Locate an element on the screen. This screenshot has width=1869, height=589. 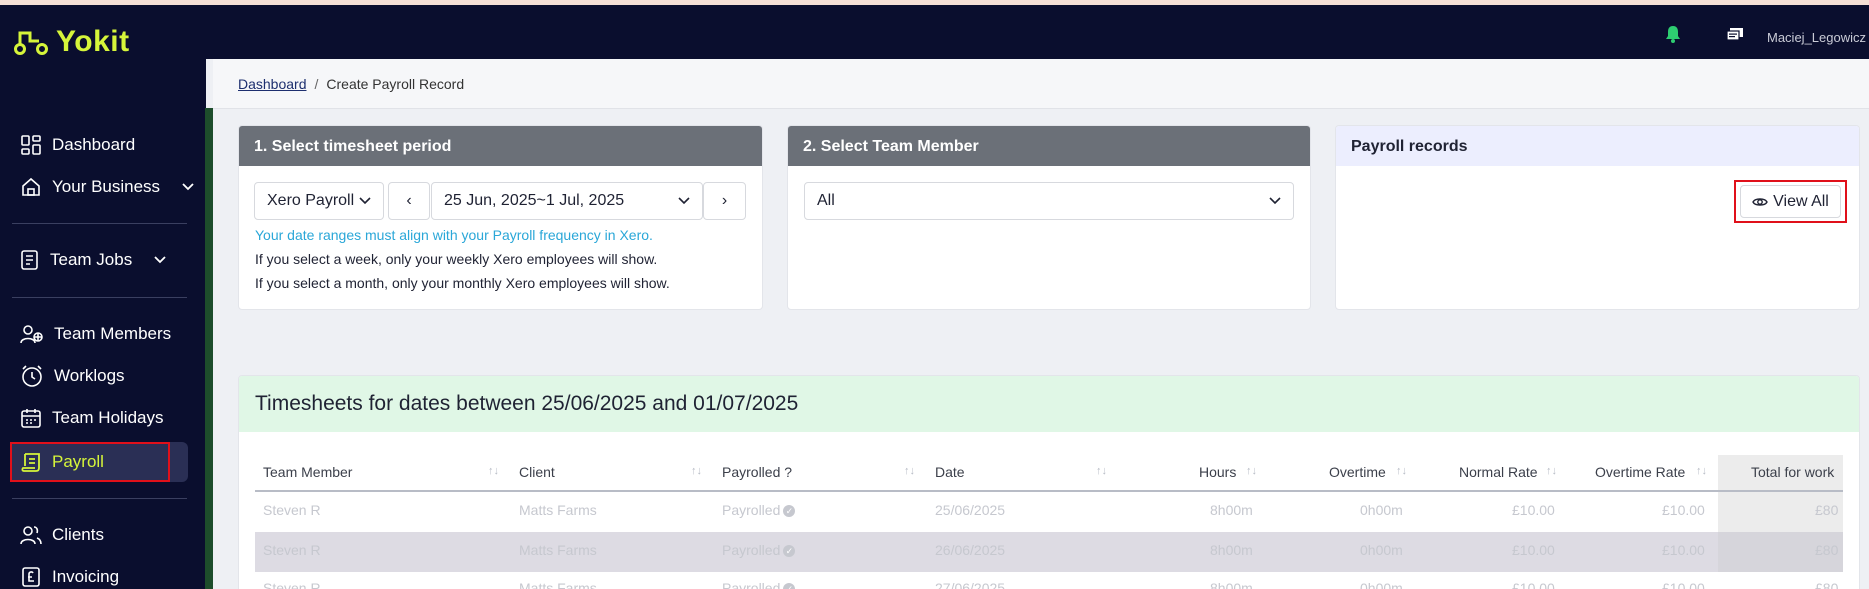
select-value: 25 Jun, 2025~1 Jul, 2025 is located at coordinates (534, 200).